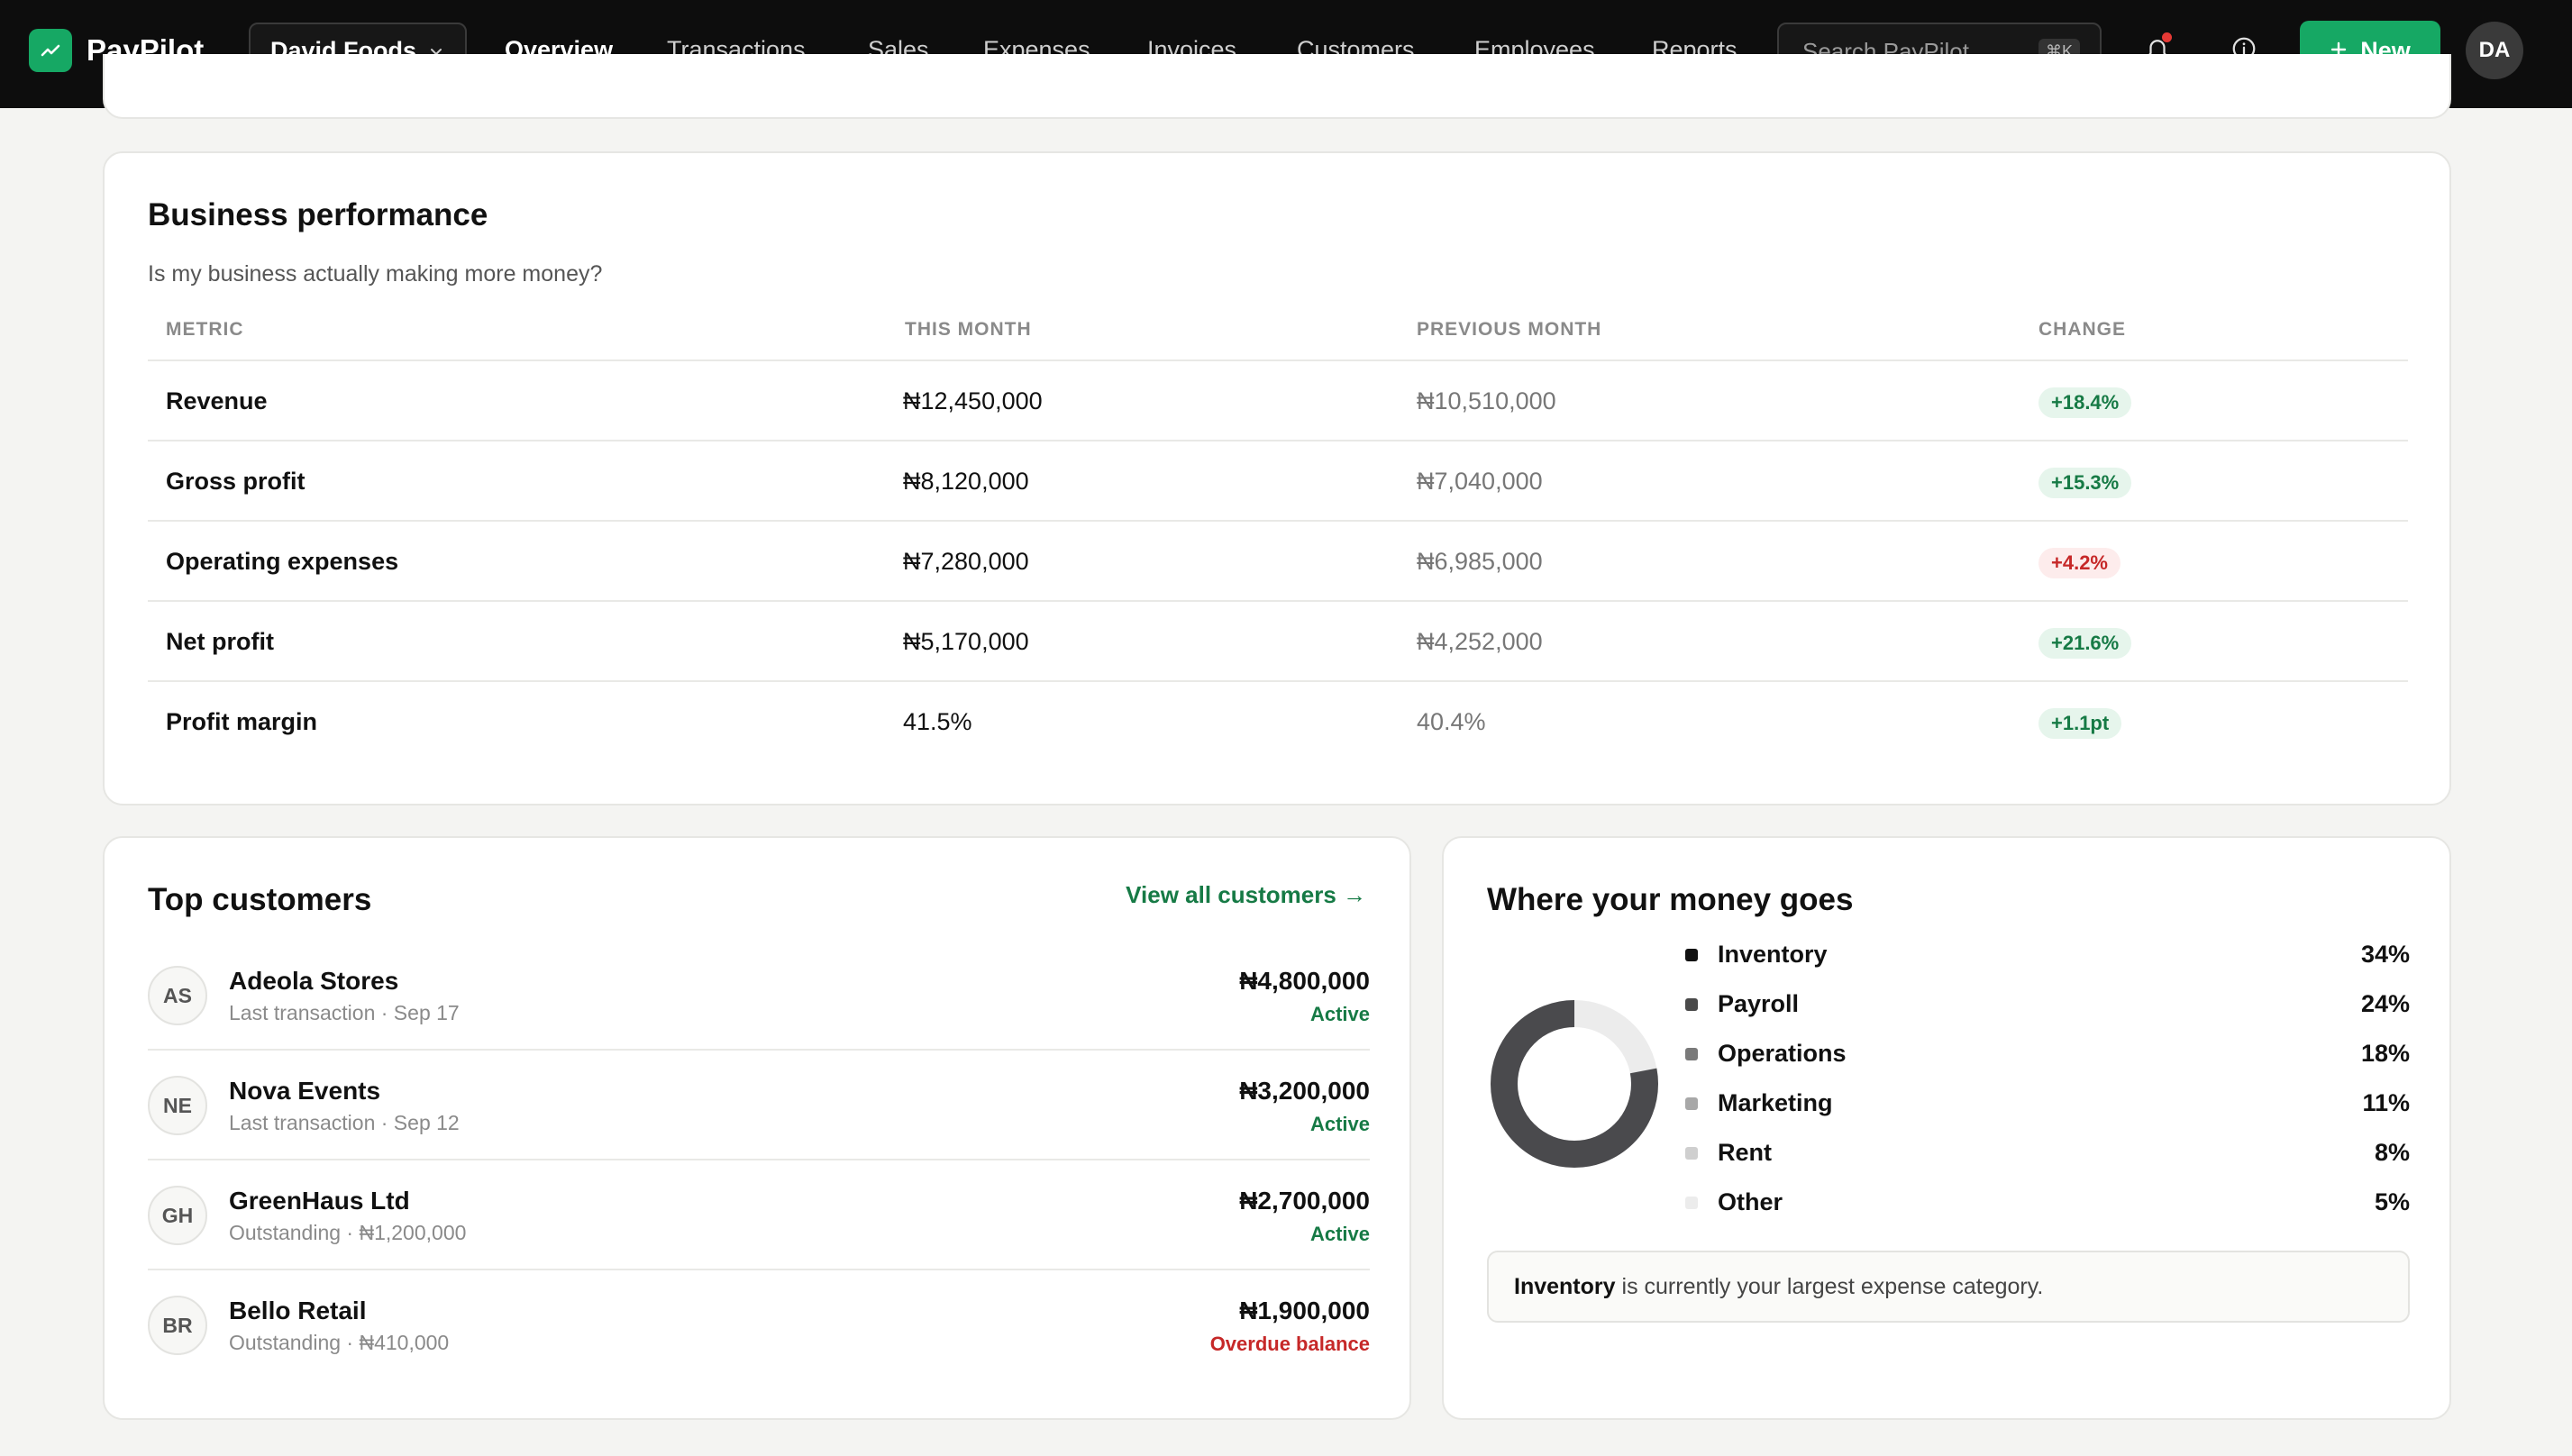 The height and width of the screenshot is (1456, 2572). I want to click on customer-meta: Last transaction · Sep 17, so click(344, 1012).